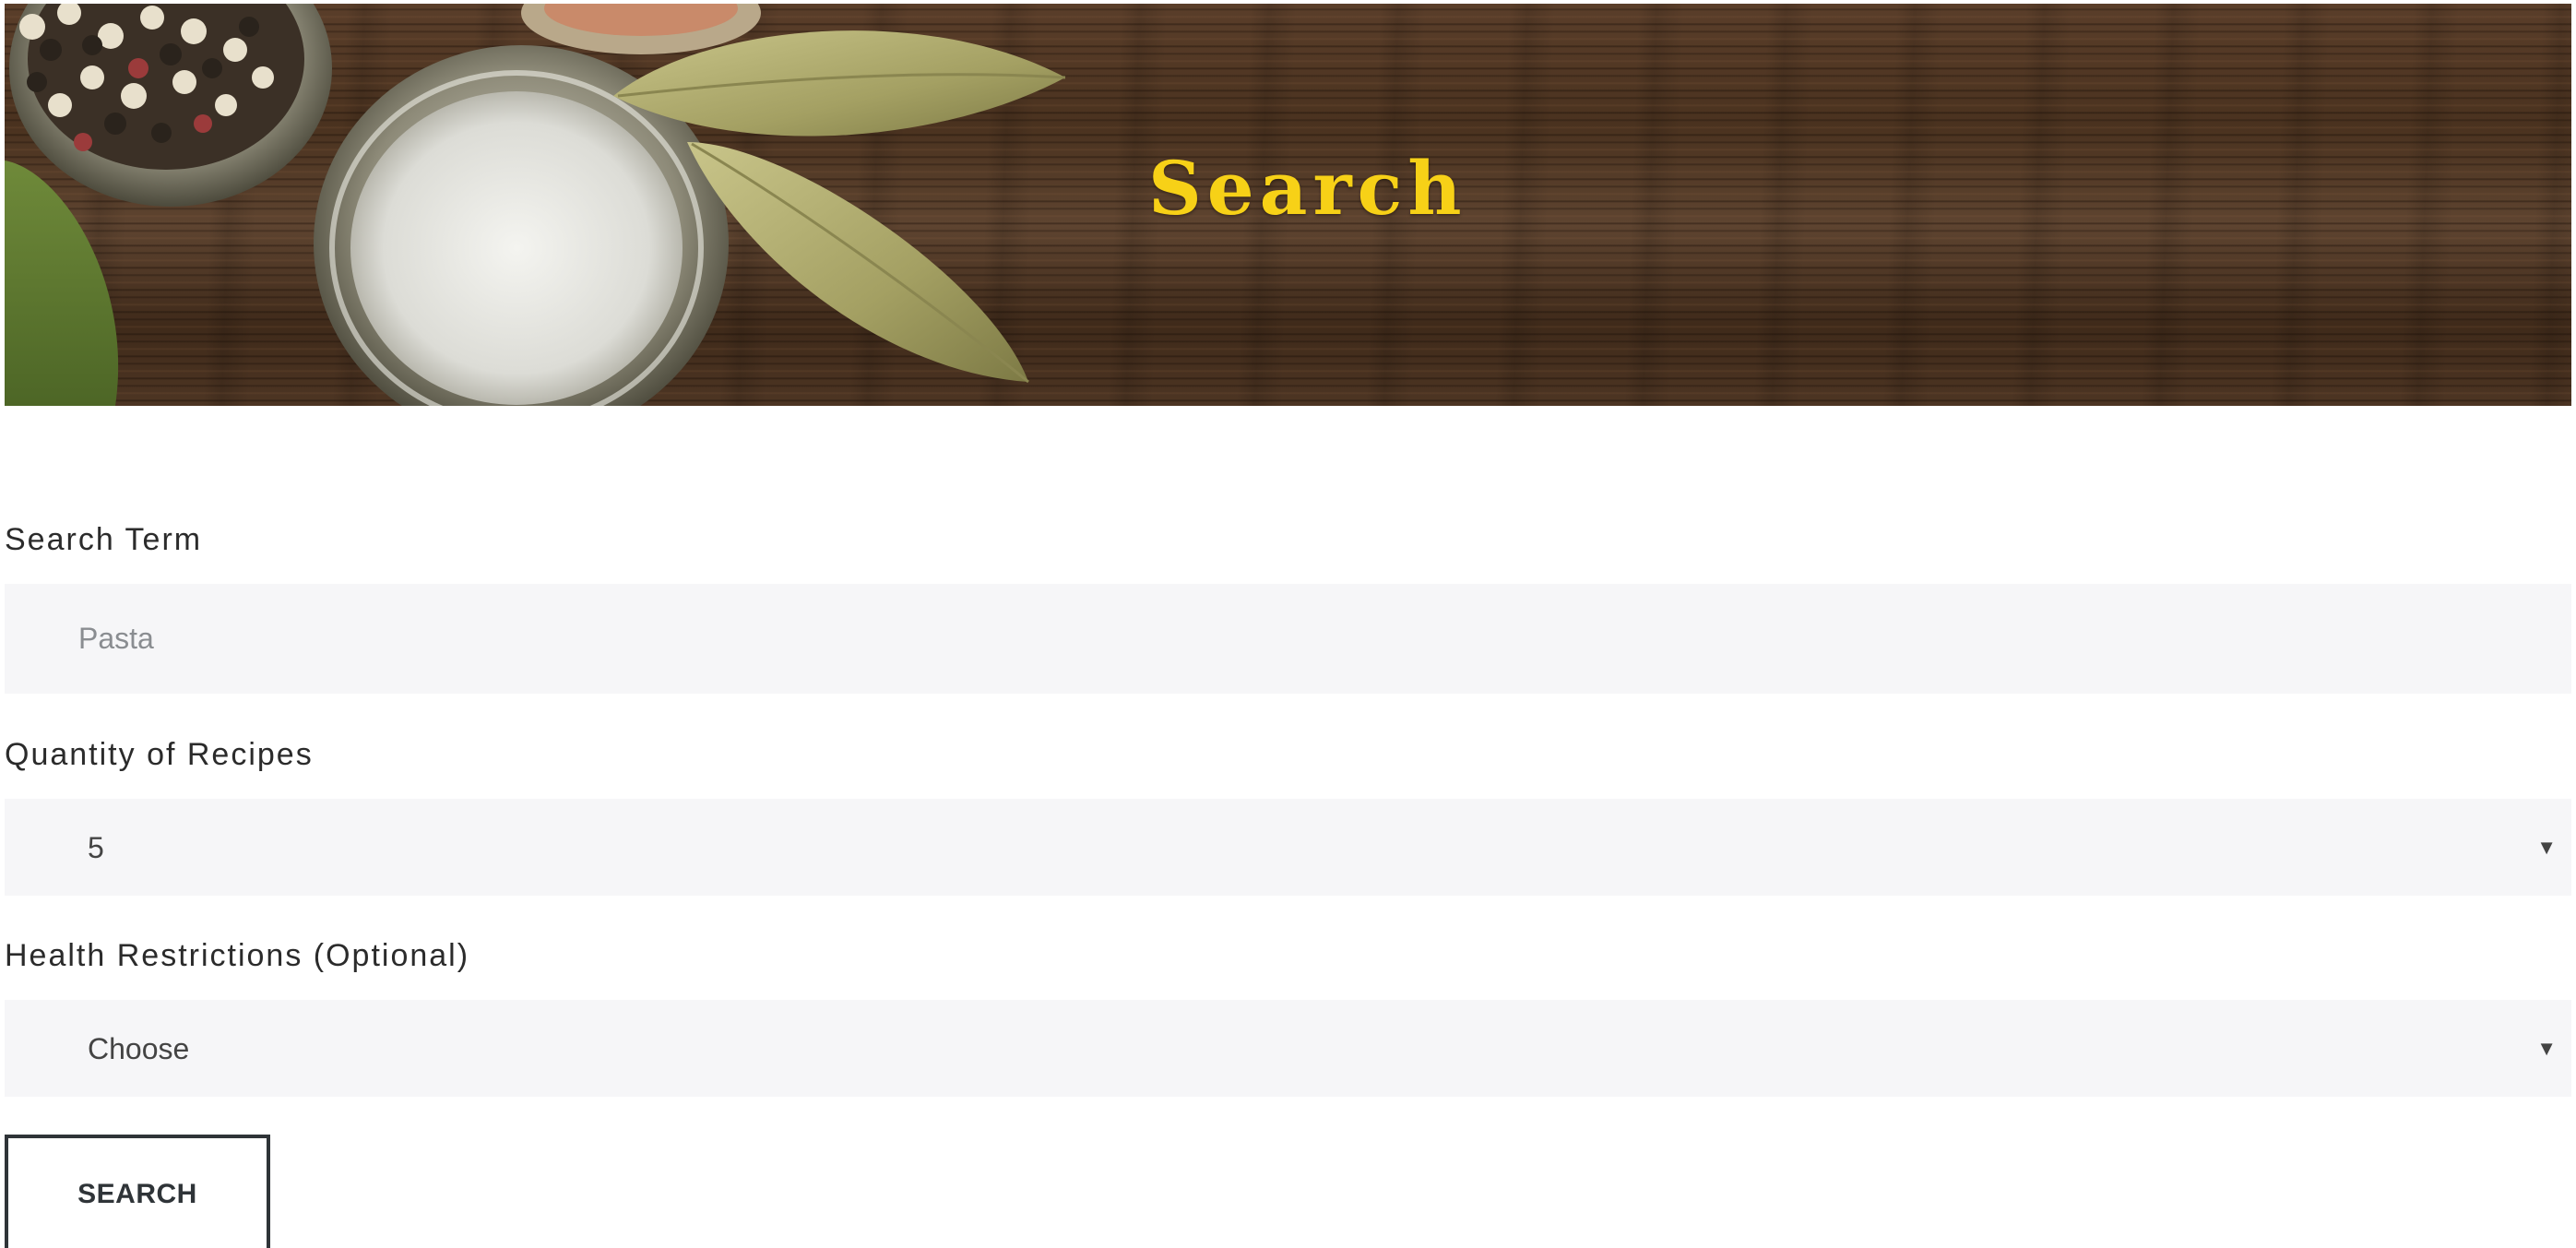 The width and height of the screenshot is (2576, 1248). Describe the element at coordinates (237, 955) in the screenshot. I see `health-restrictions-label: Health Restrictions (Optional)` at that location.